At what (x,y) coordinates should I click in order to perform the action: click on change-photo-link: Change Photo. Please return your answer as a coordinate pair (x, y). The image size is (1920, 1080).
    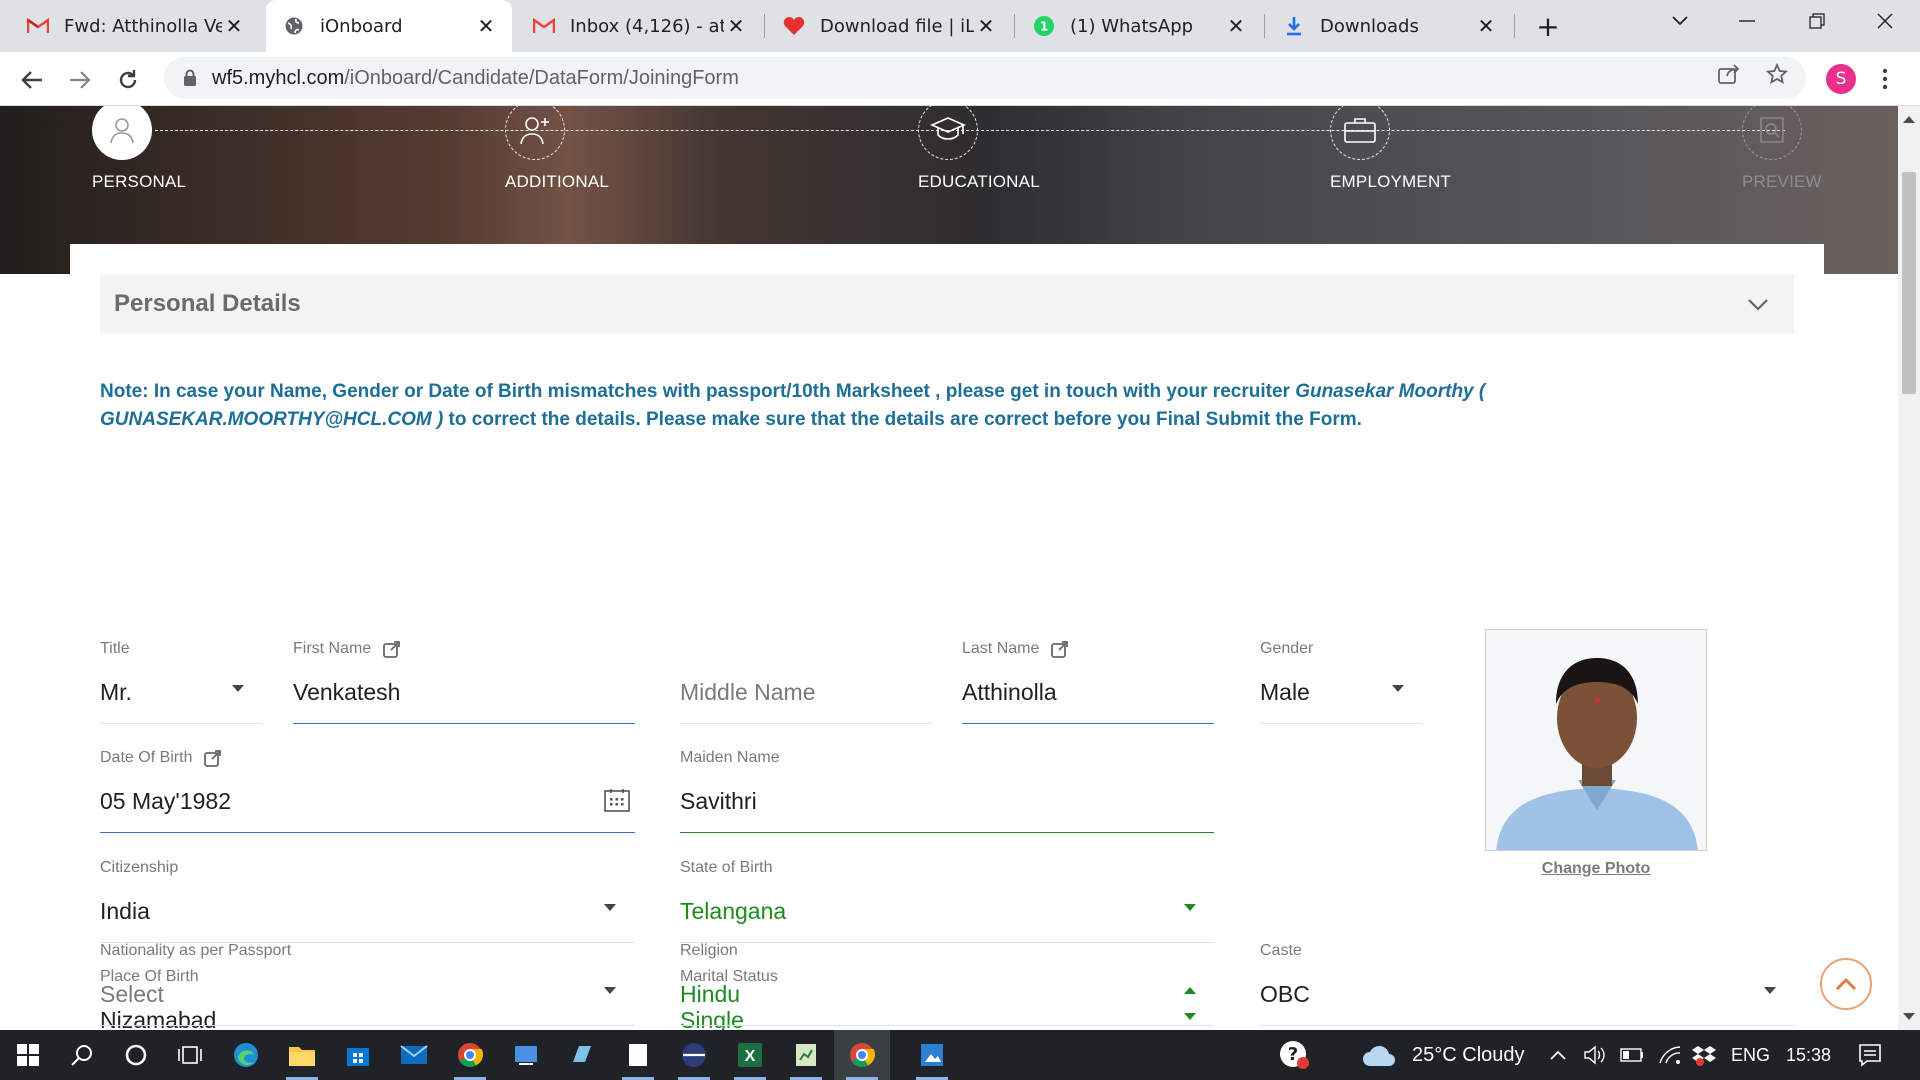
    Looking at the image, I should click on (1596, 869).